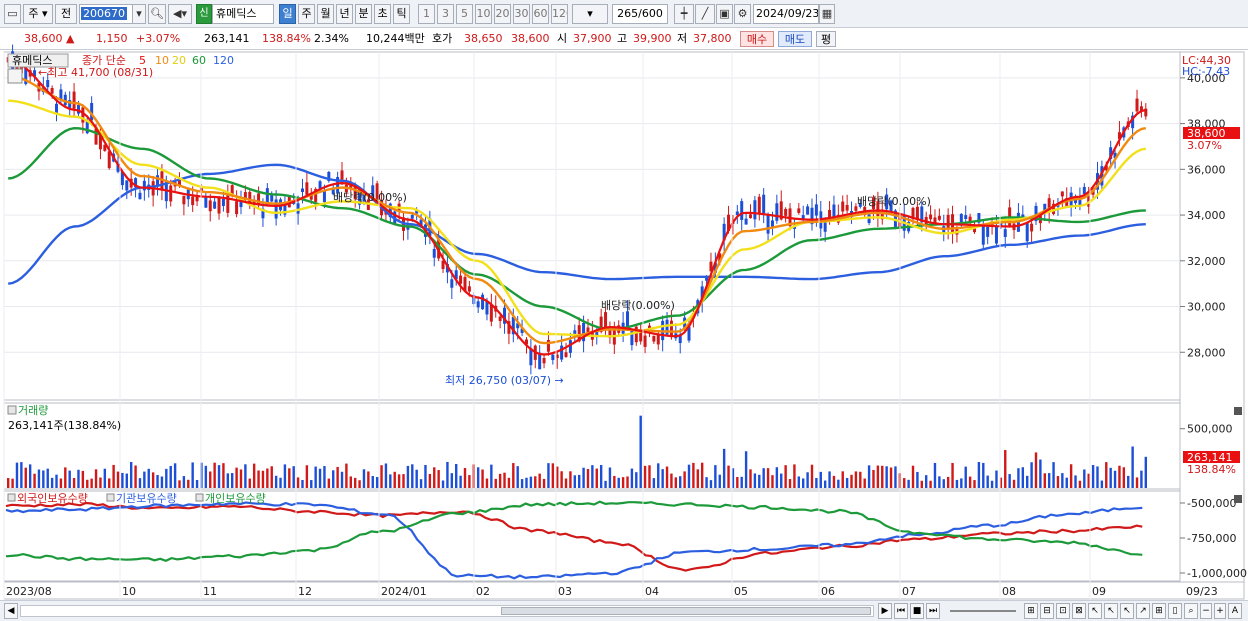 The width and height of the screenshot is (1248, 621). Describe the element at coordinates (885, 611) in the screenshot. I see `scroll-right-icon: ▶` at that location.